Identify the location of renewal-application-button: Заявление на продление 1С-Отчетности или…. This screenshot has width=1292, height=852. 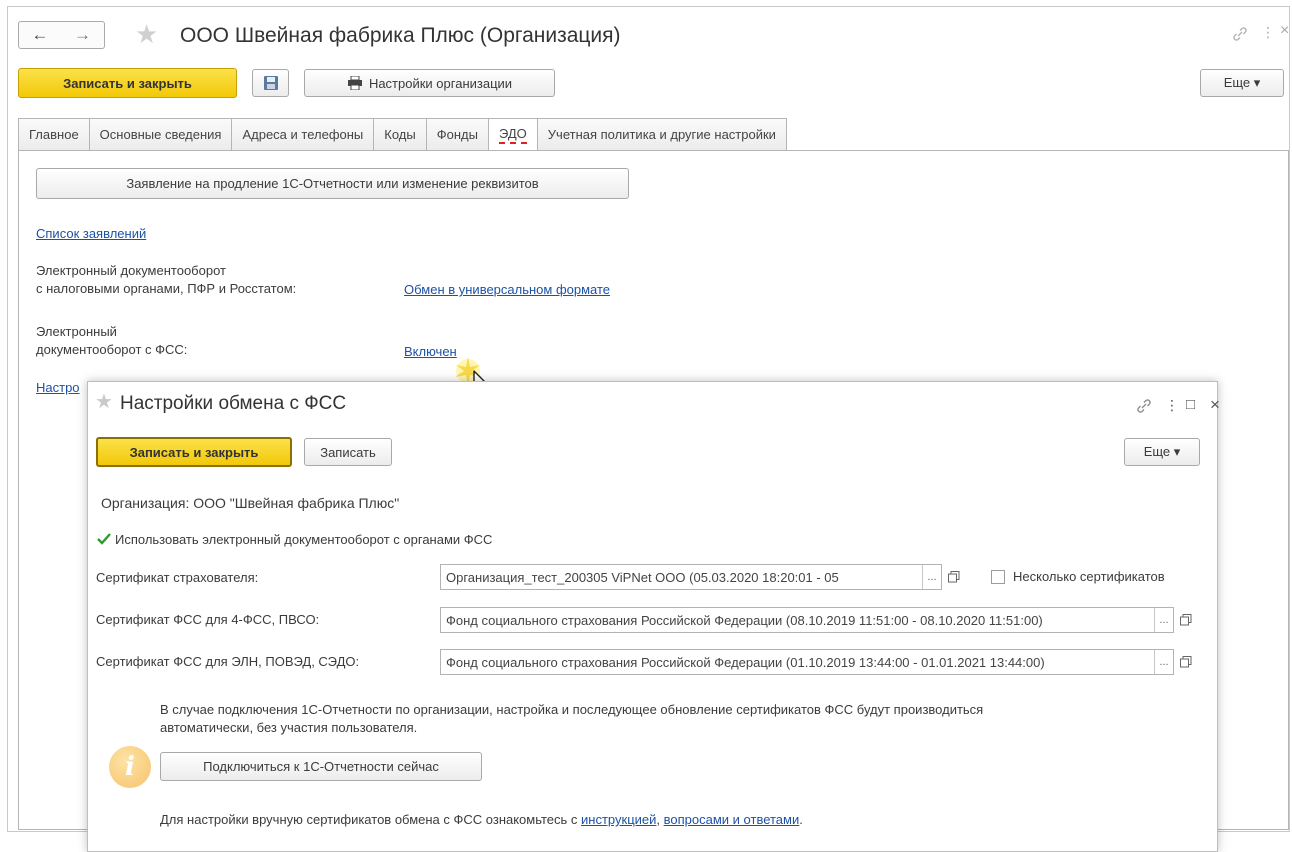
(332, 183).